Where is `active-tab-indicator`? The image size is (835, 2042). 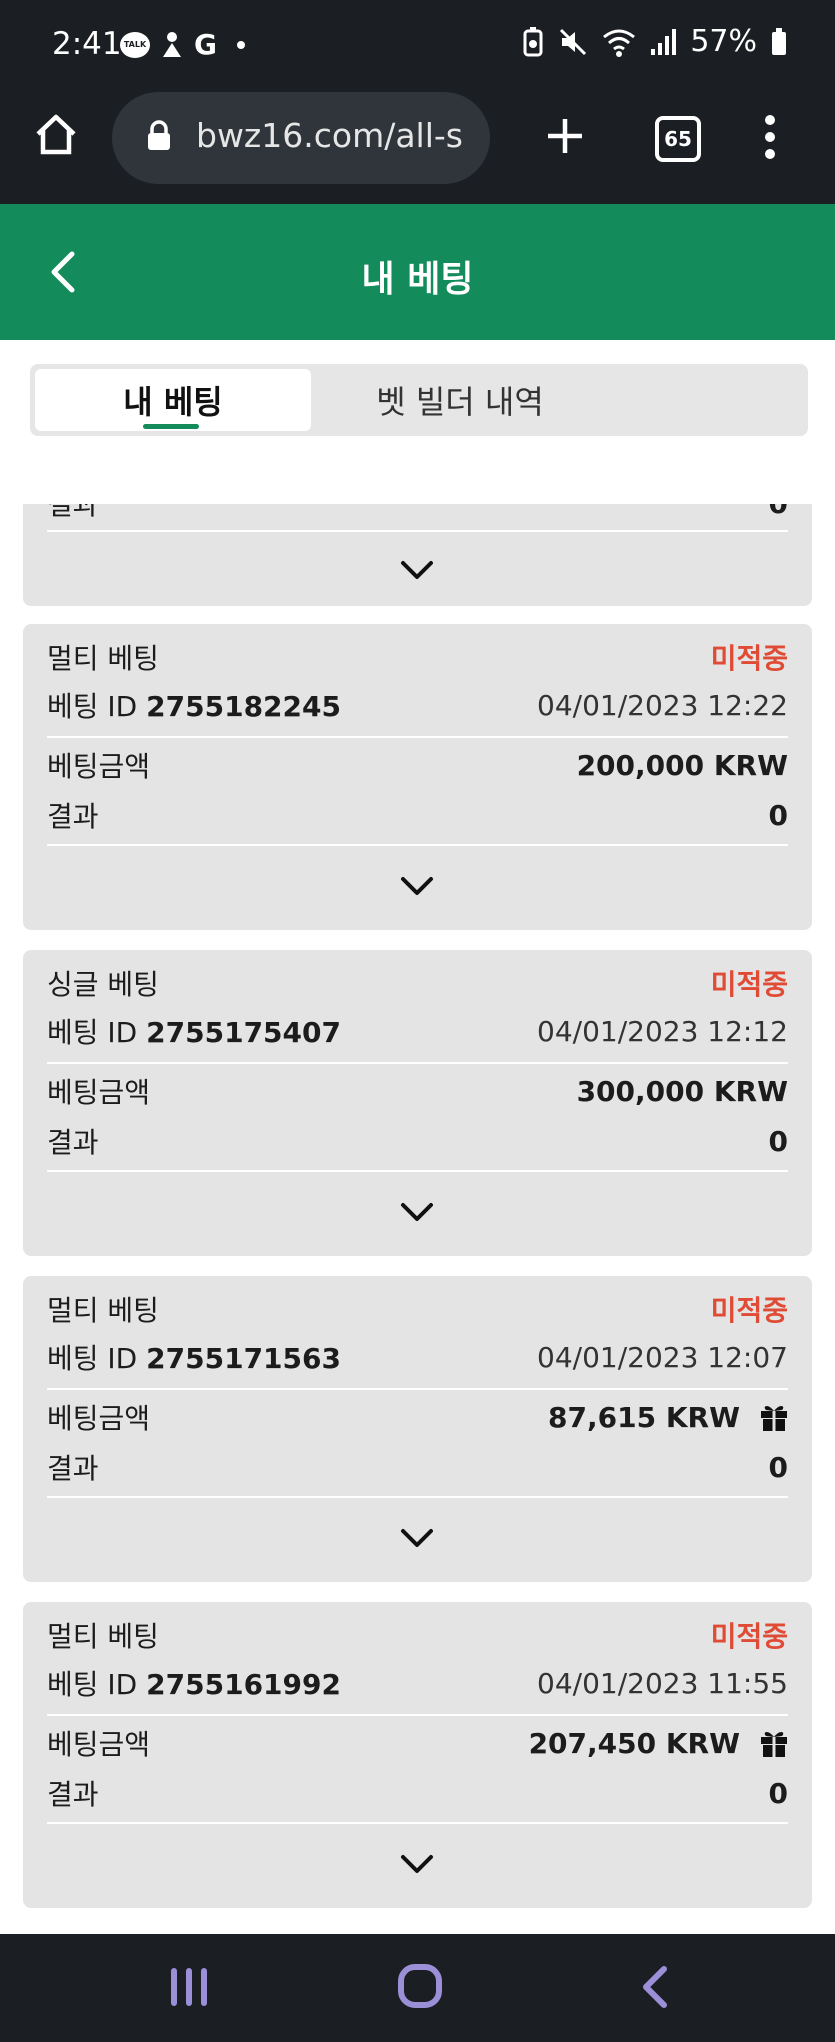
active-tab-indicator is located at coordinates (171, 426).